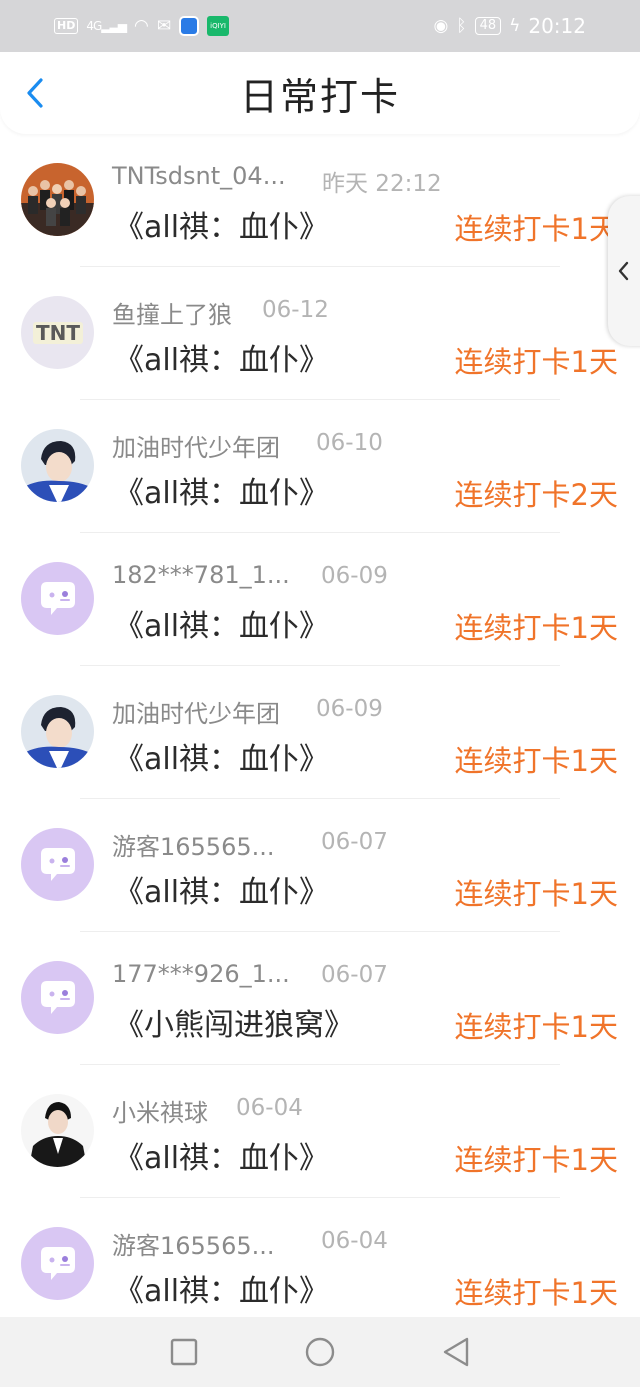 The image size is (640, 1387). I want to click on page-title: 日常打卡, so click(319, 96).